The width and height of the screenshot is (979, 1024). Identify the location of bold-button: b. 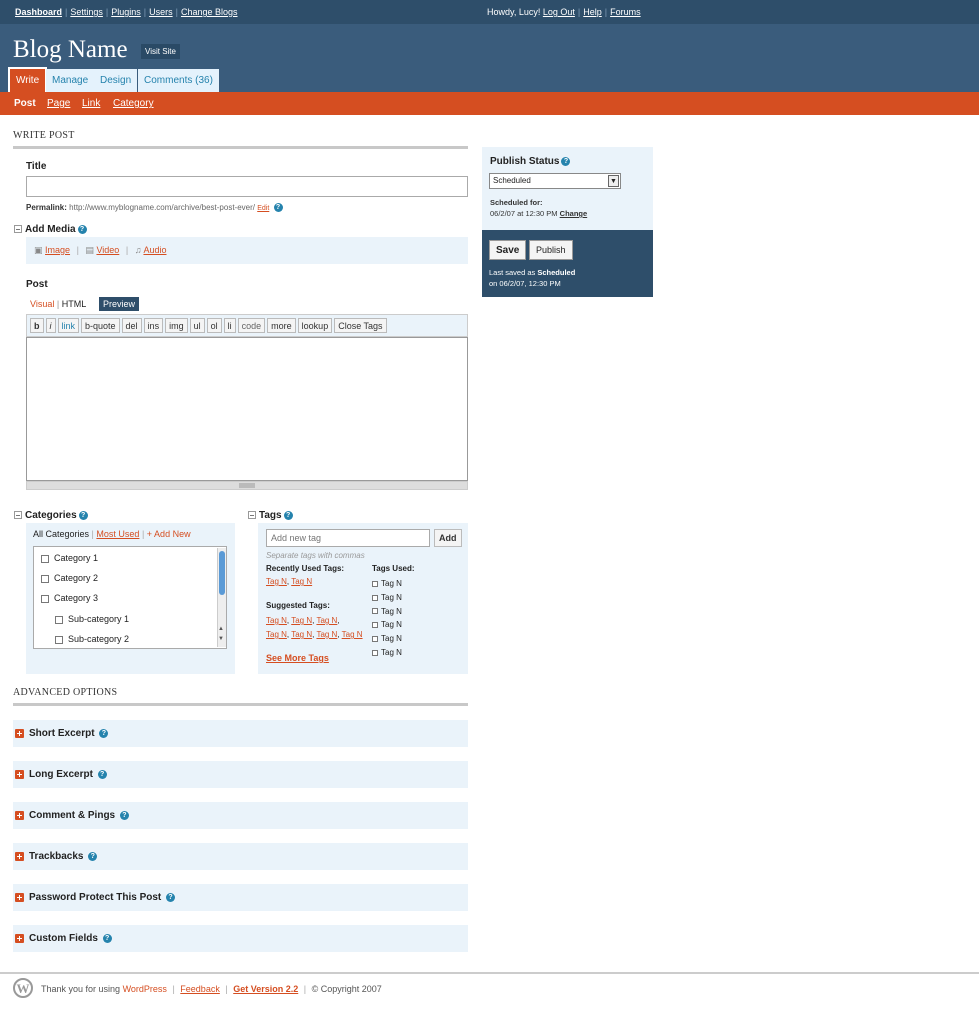
(37, 325).